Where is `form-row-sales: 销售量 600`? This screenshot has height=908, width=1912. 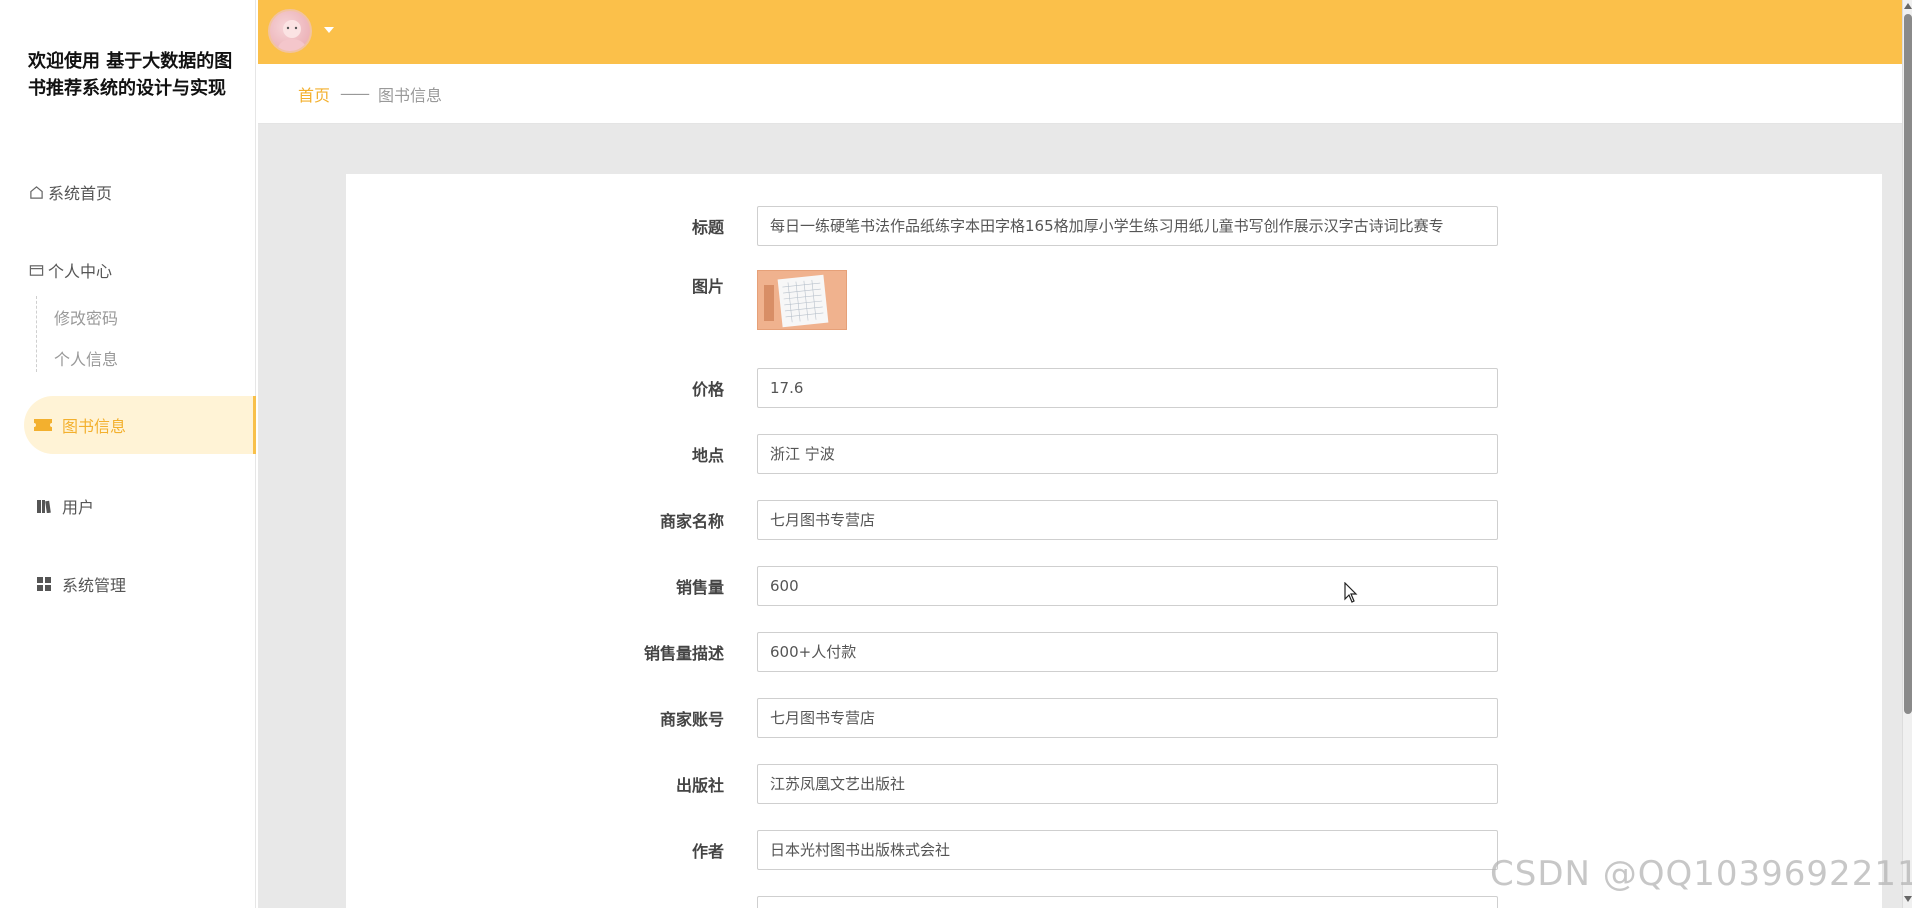 form-row-sales: 销售量 600 is located at coordinates (1114, 586).